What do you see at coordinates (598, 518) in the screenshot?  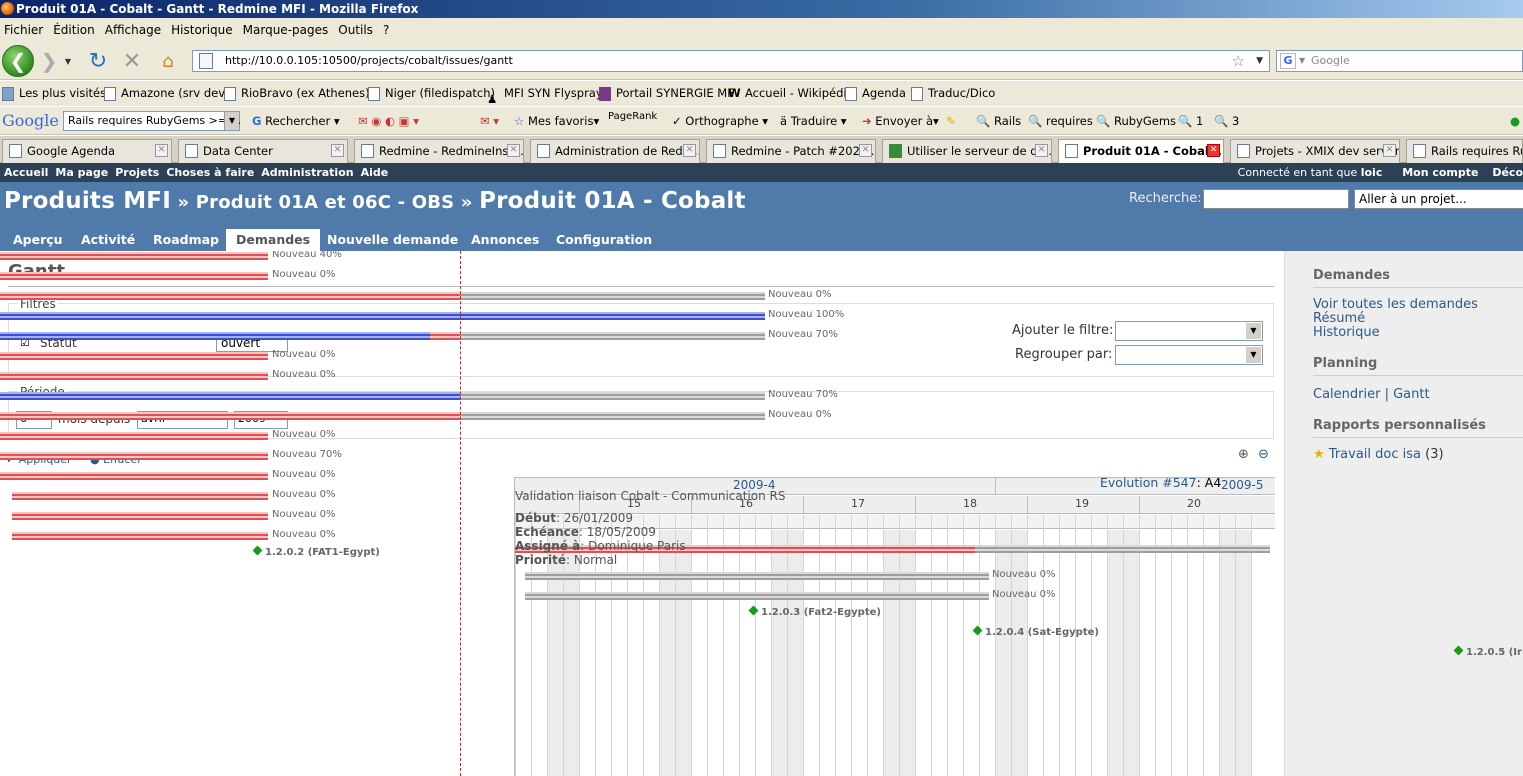 I see `tooltip-start: 26/01/2009` at bounding box center [598, 518].